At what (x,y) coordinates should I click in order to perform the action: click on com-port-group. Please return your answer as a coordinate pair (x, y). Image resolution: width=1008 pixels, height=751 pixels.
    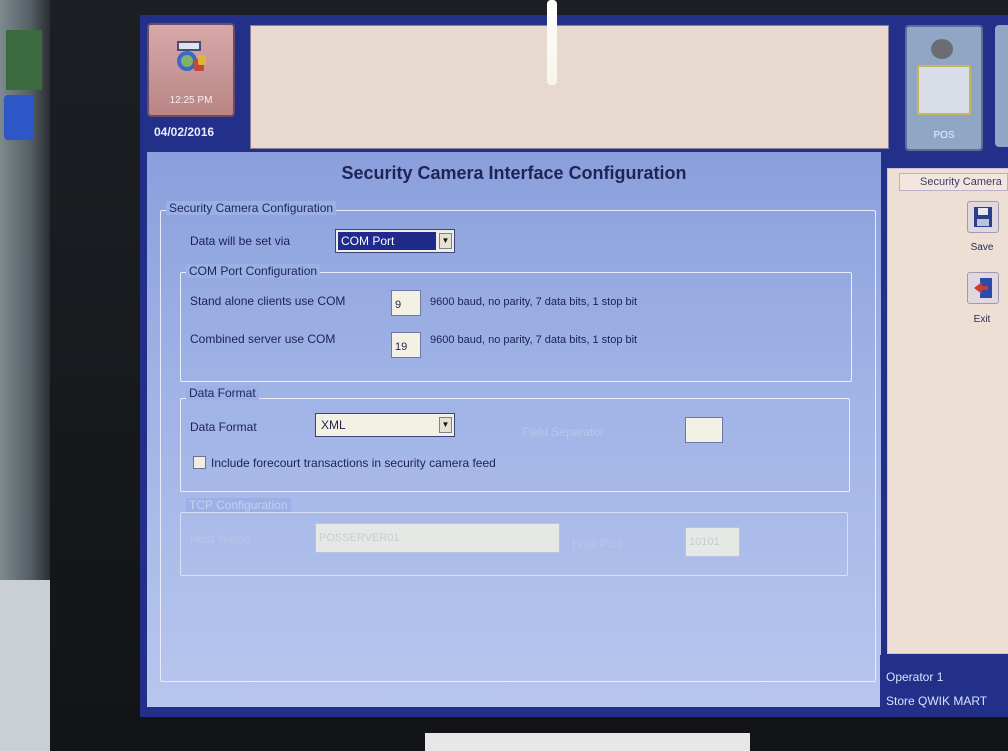
    Looking at the image, I should click on (516, 327).